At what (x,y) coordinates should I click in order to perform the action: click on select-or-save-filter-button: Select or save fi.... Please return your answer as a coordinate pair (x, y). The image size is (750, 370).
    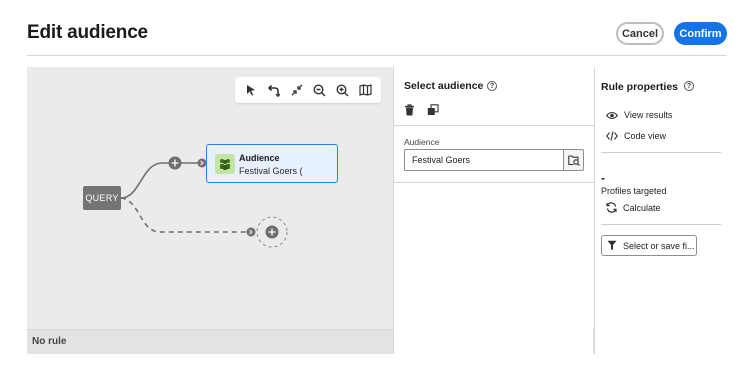
    Looking at the image, I should click on (649, 245).